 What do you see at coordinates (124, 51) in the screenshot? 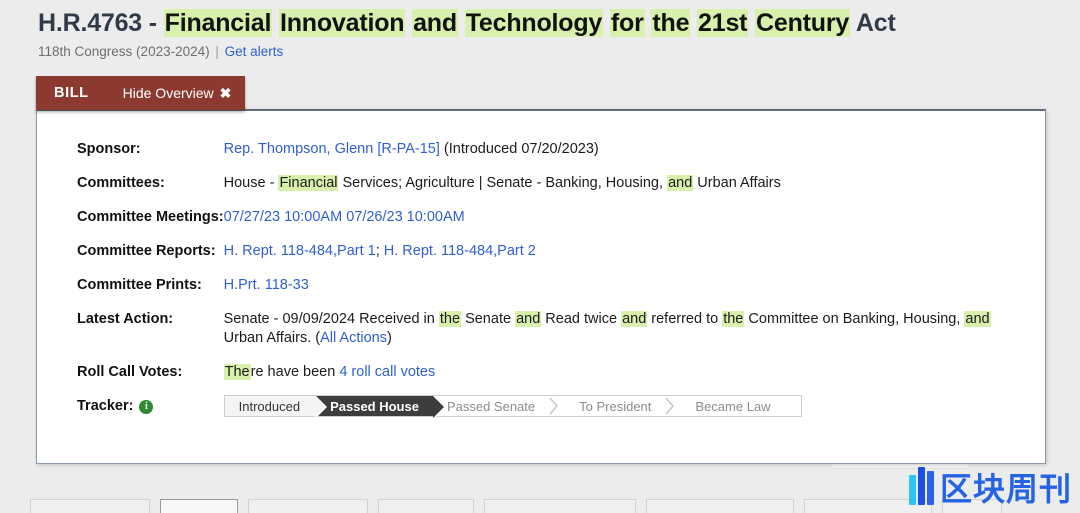
I see `congress-label: 118th Congress (2023-2024)` at bounding box center [124, 51].